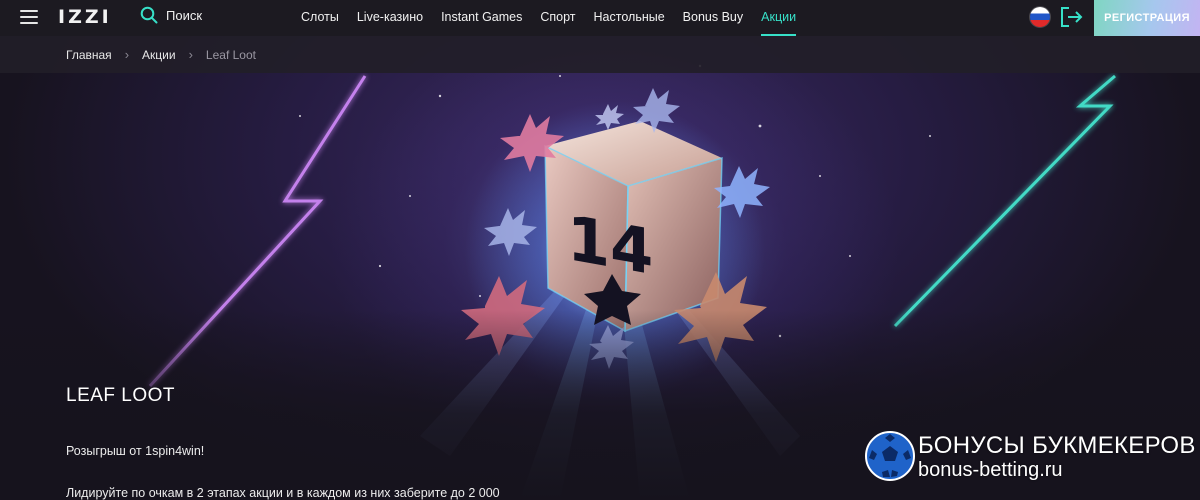 The height and width of the screenshot is (500, 1200). Describe the element at coordinates (713, 18) in the screenshot. I see `nav-item-bonus-buy: Bonus Buy` at that location.